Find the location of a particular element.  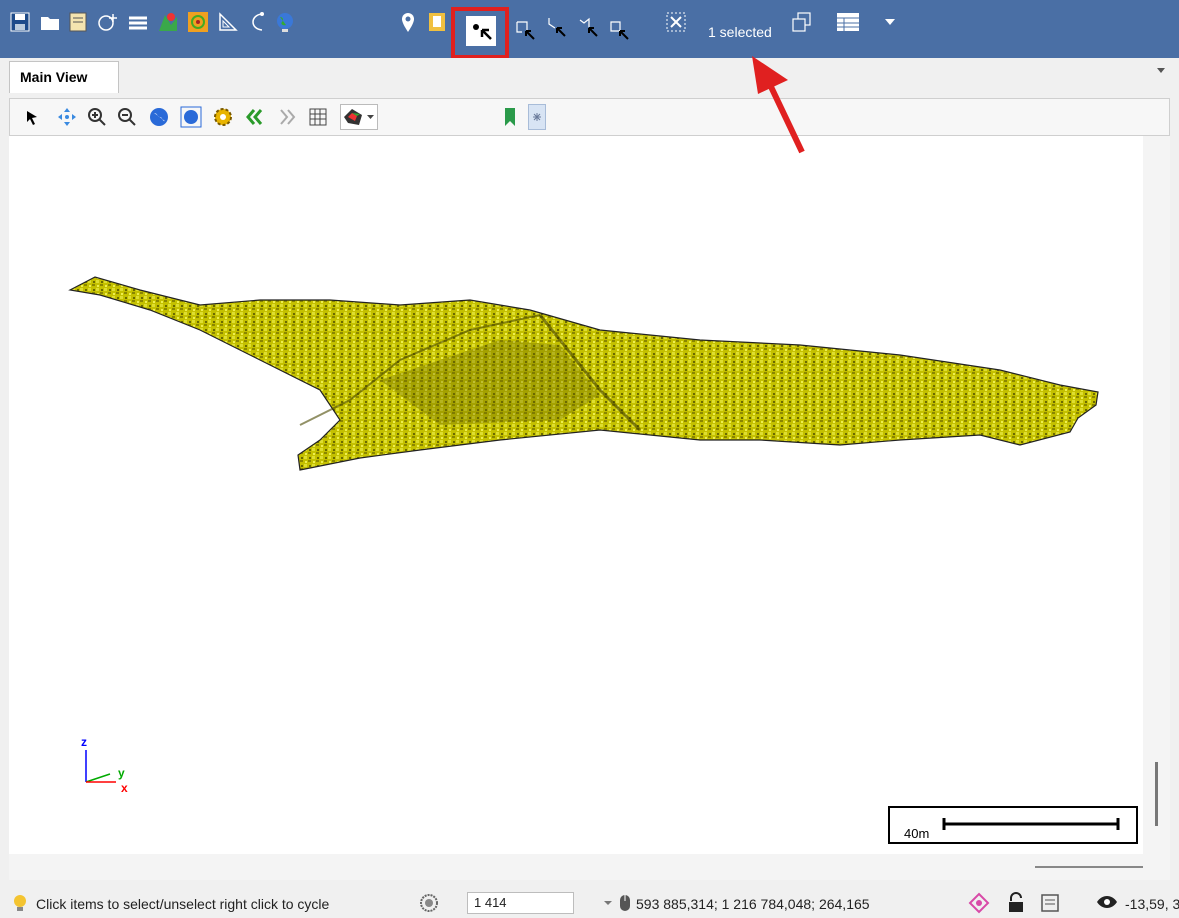

axis-gizmo is located at coordinates (100, 766).